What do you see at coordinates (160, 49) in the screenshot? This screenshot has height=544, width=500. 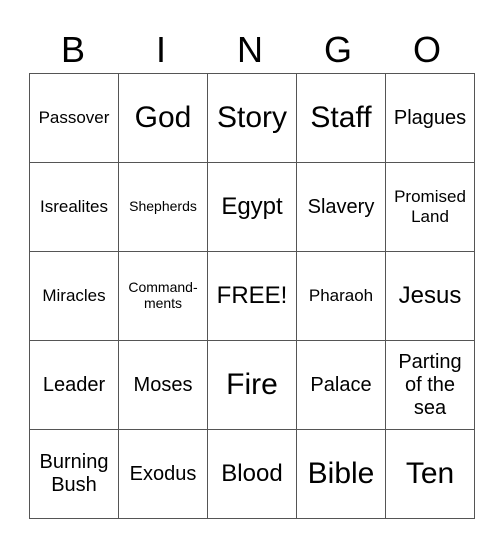 I see `header-letter-i: I` at bounding box center [160, 49].